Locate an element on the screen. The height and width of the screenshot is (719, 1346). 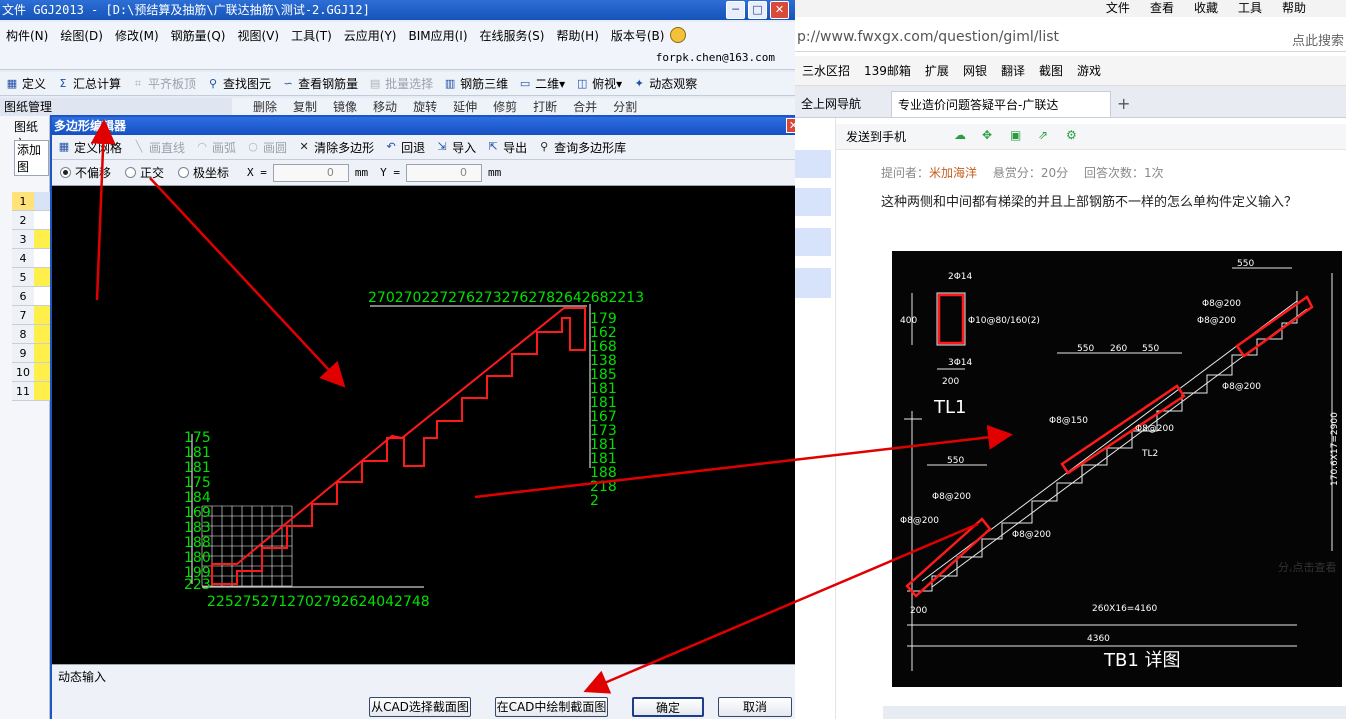
menu-online: 在线服务(S) is located at coordinates (512, 35).